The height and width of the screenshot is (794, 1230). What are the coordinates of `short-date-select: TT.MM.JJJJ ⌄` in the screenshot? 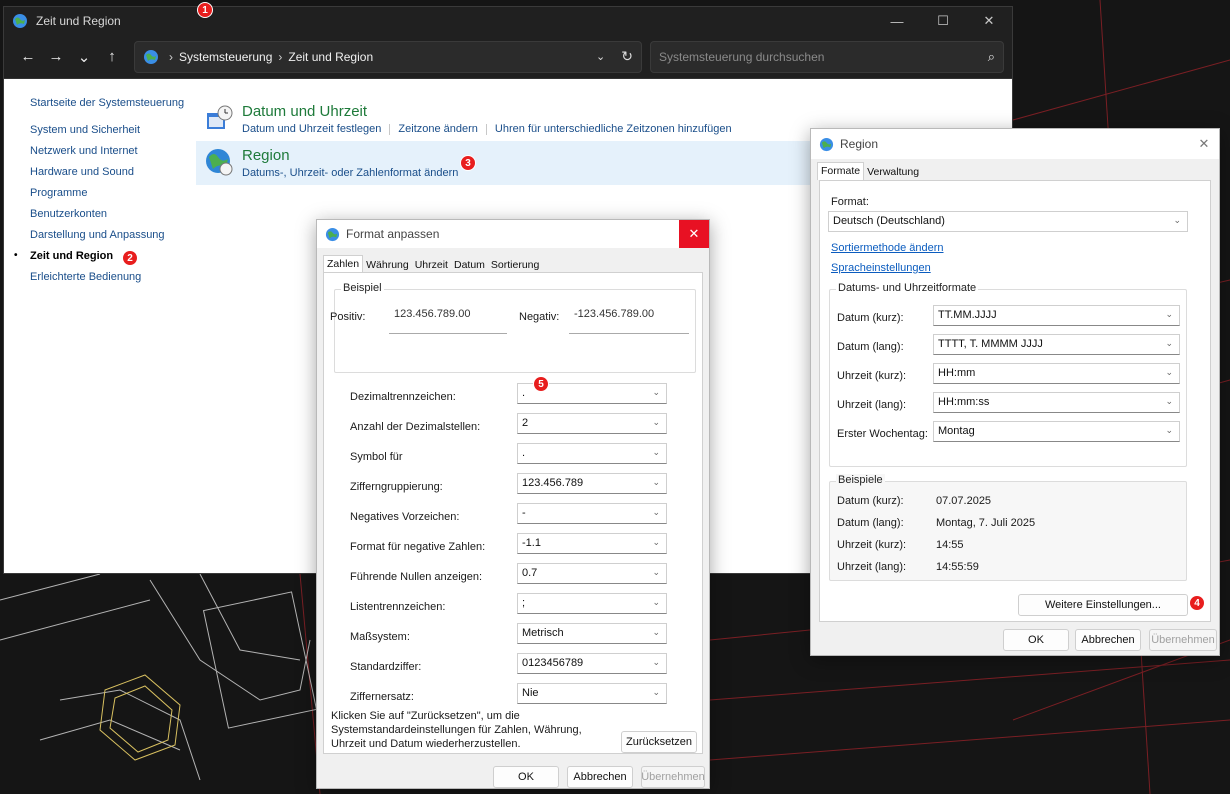 It's located at (1056, 315).